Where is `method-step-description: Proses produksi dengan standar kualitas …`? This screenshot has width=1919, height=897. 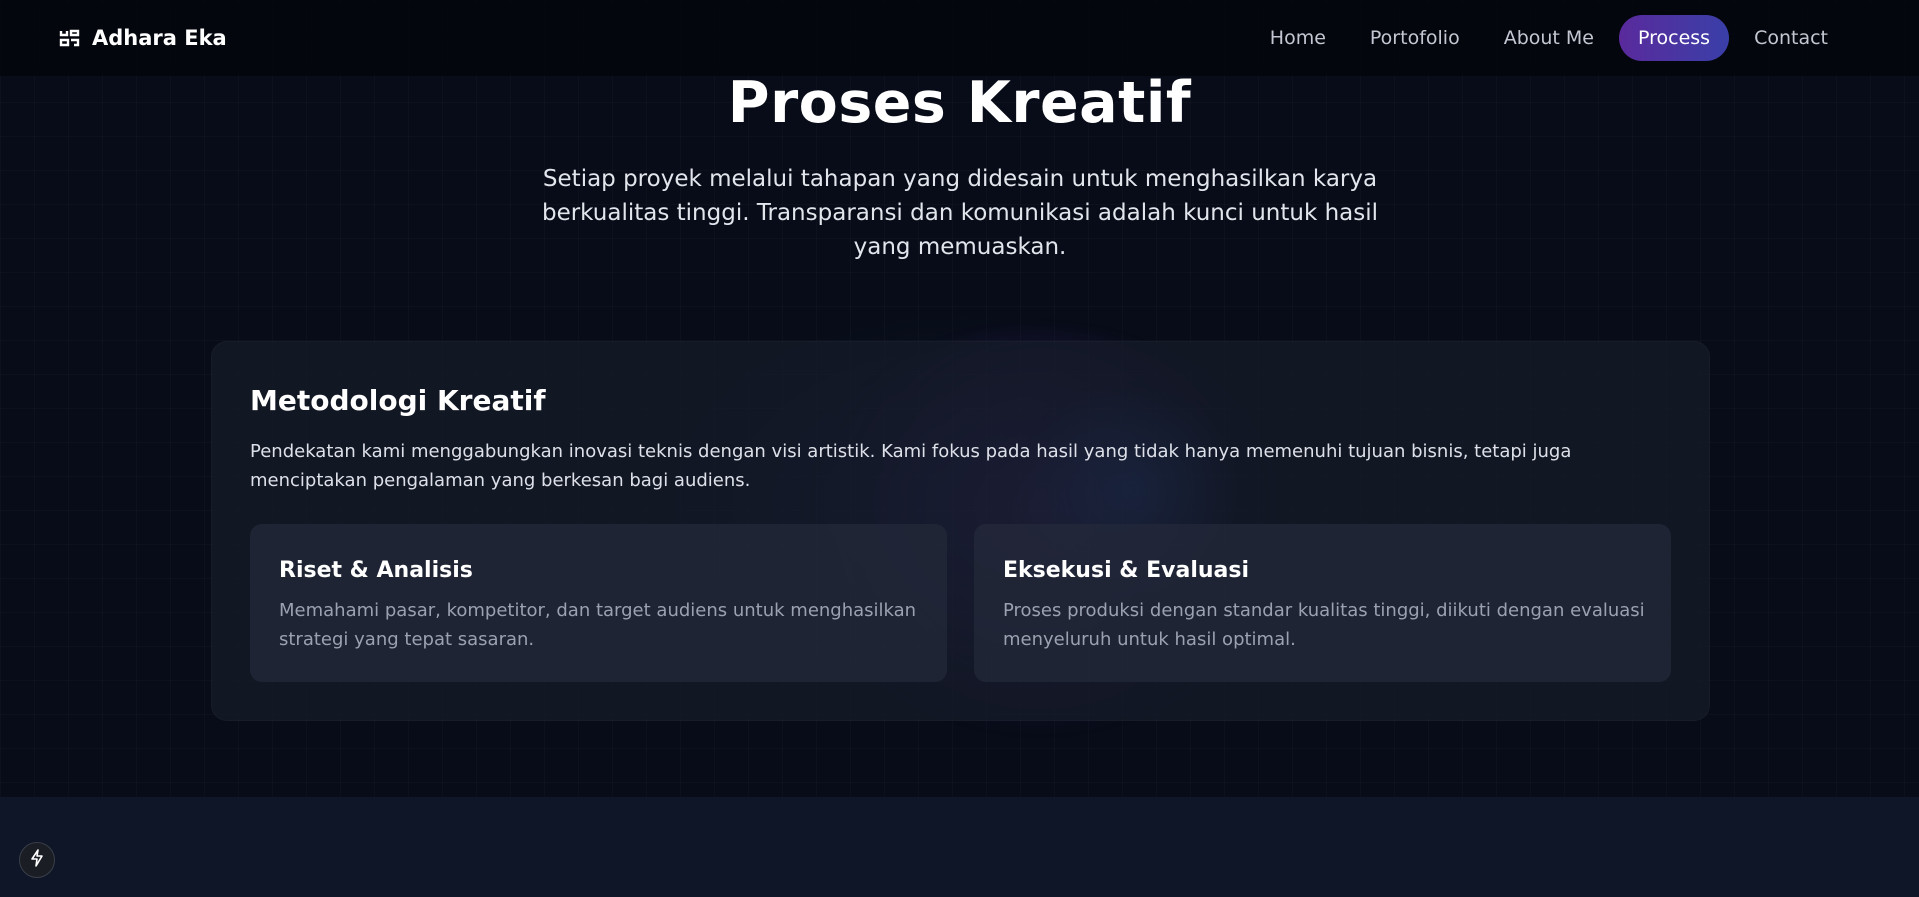
method-step-description: Proses produksi dengan standar kualitas … is located at coordinates (1324, 625).